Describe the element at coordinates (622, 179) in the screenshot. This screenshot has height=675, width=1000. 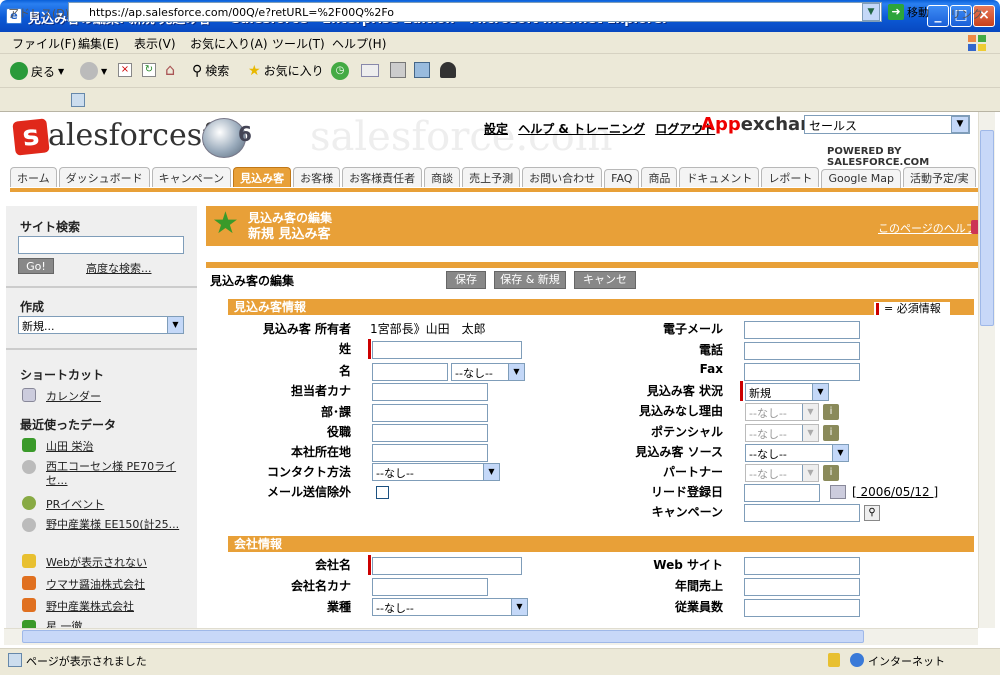
I see `tab-faq: FAQ` at that location.